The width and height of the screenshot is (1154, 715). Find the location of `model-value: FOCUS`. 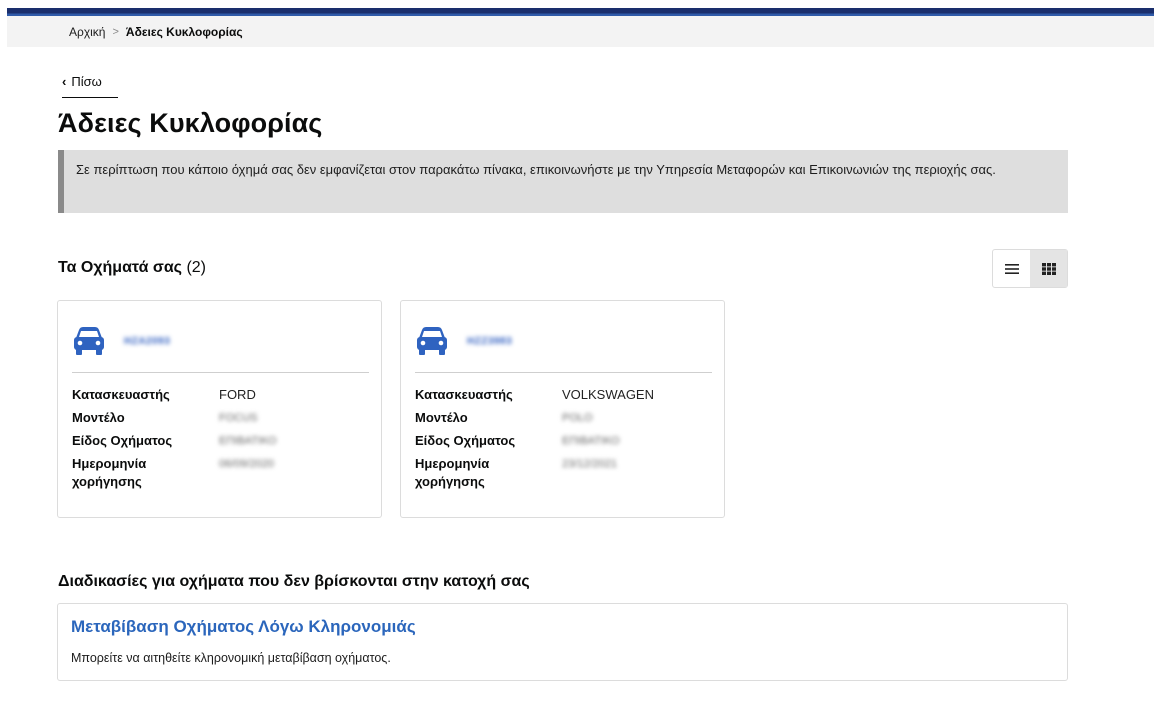

model-value: FOCUS is located at coordinates (238, 418).